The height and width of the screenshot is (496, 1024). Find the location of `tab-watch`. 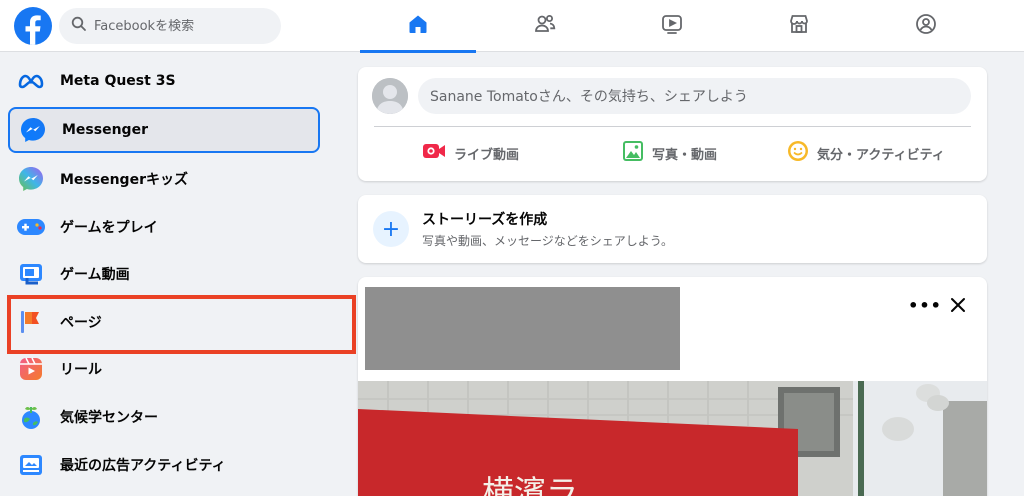

tab-watch is located at coordinates (672, 26).